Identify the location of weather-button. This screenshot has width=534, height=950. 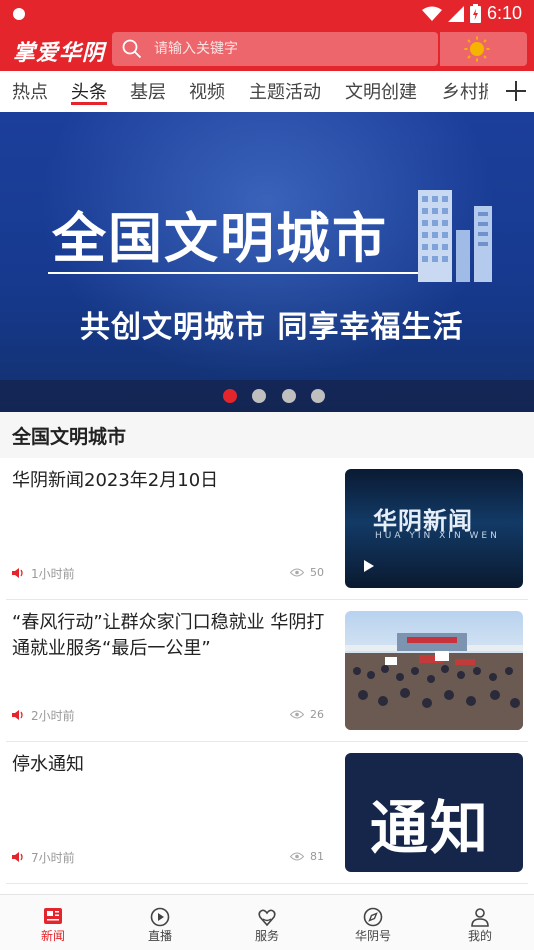
(483, 49).